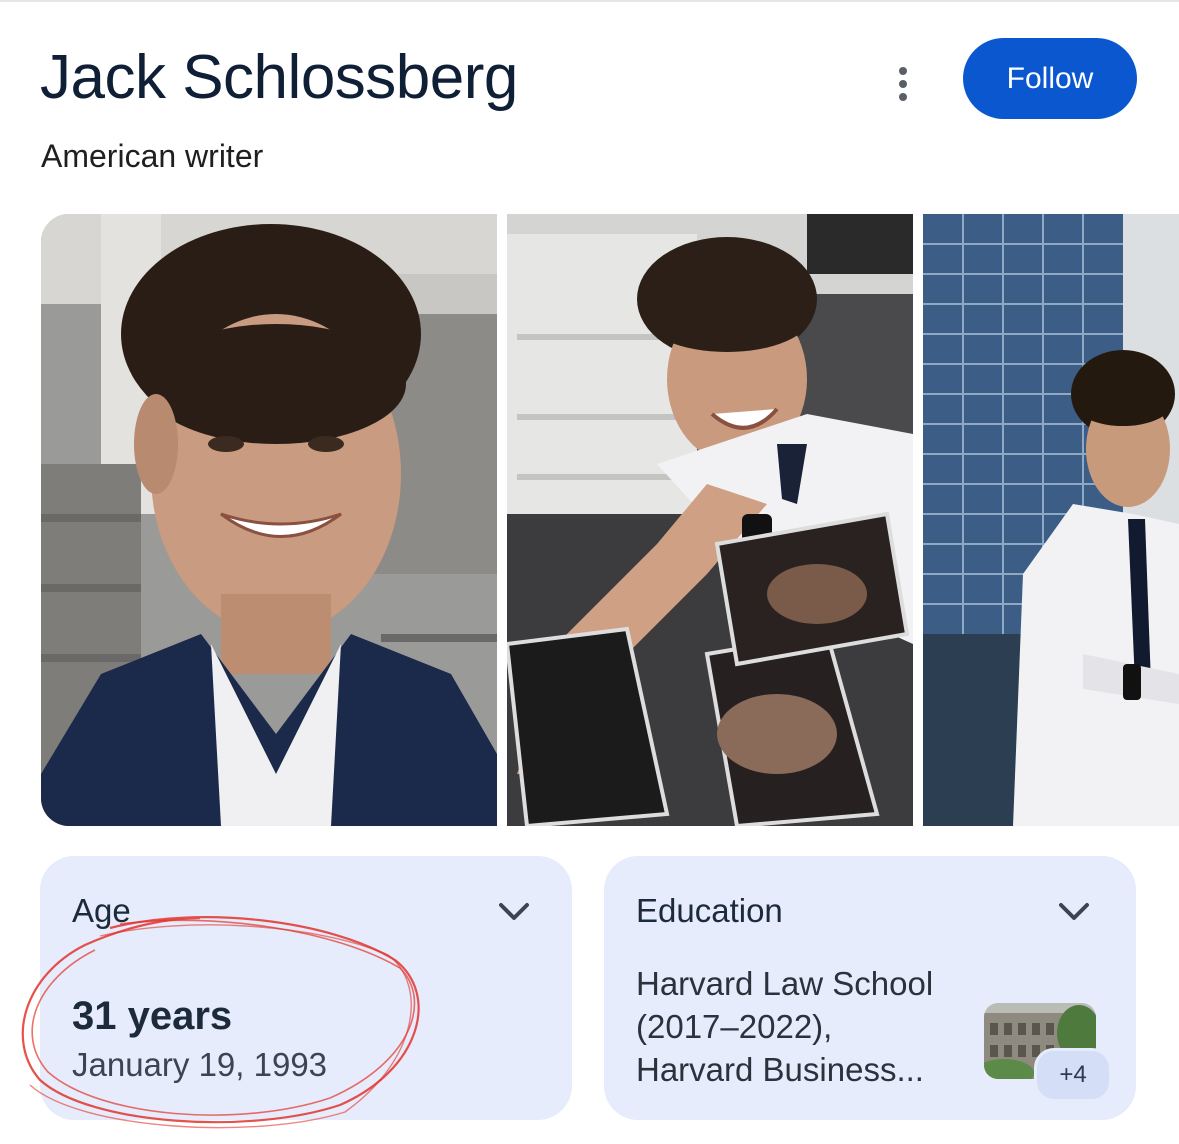  Describe the element at coordinates (279, 77) in the screenshot. I see `entity-title: Jack Schlossberg` at that location.